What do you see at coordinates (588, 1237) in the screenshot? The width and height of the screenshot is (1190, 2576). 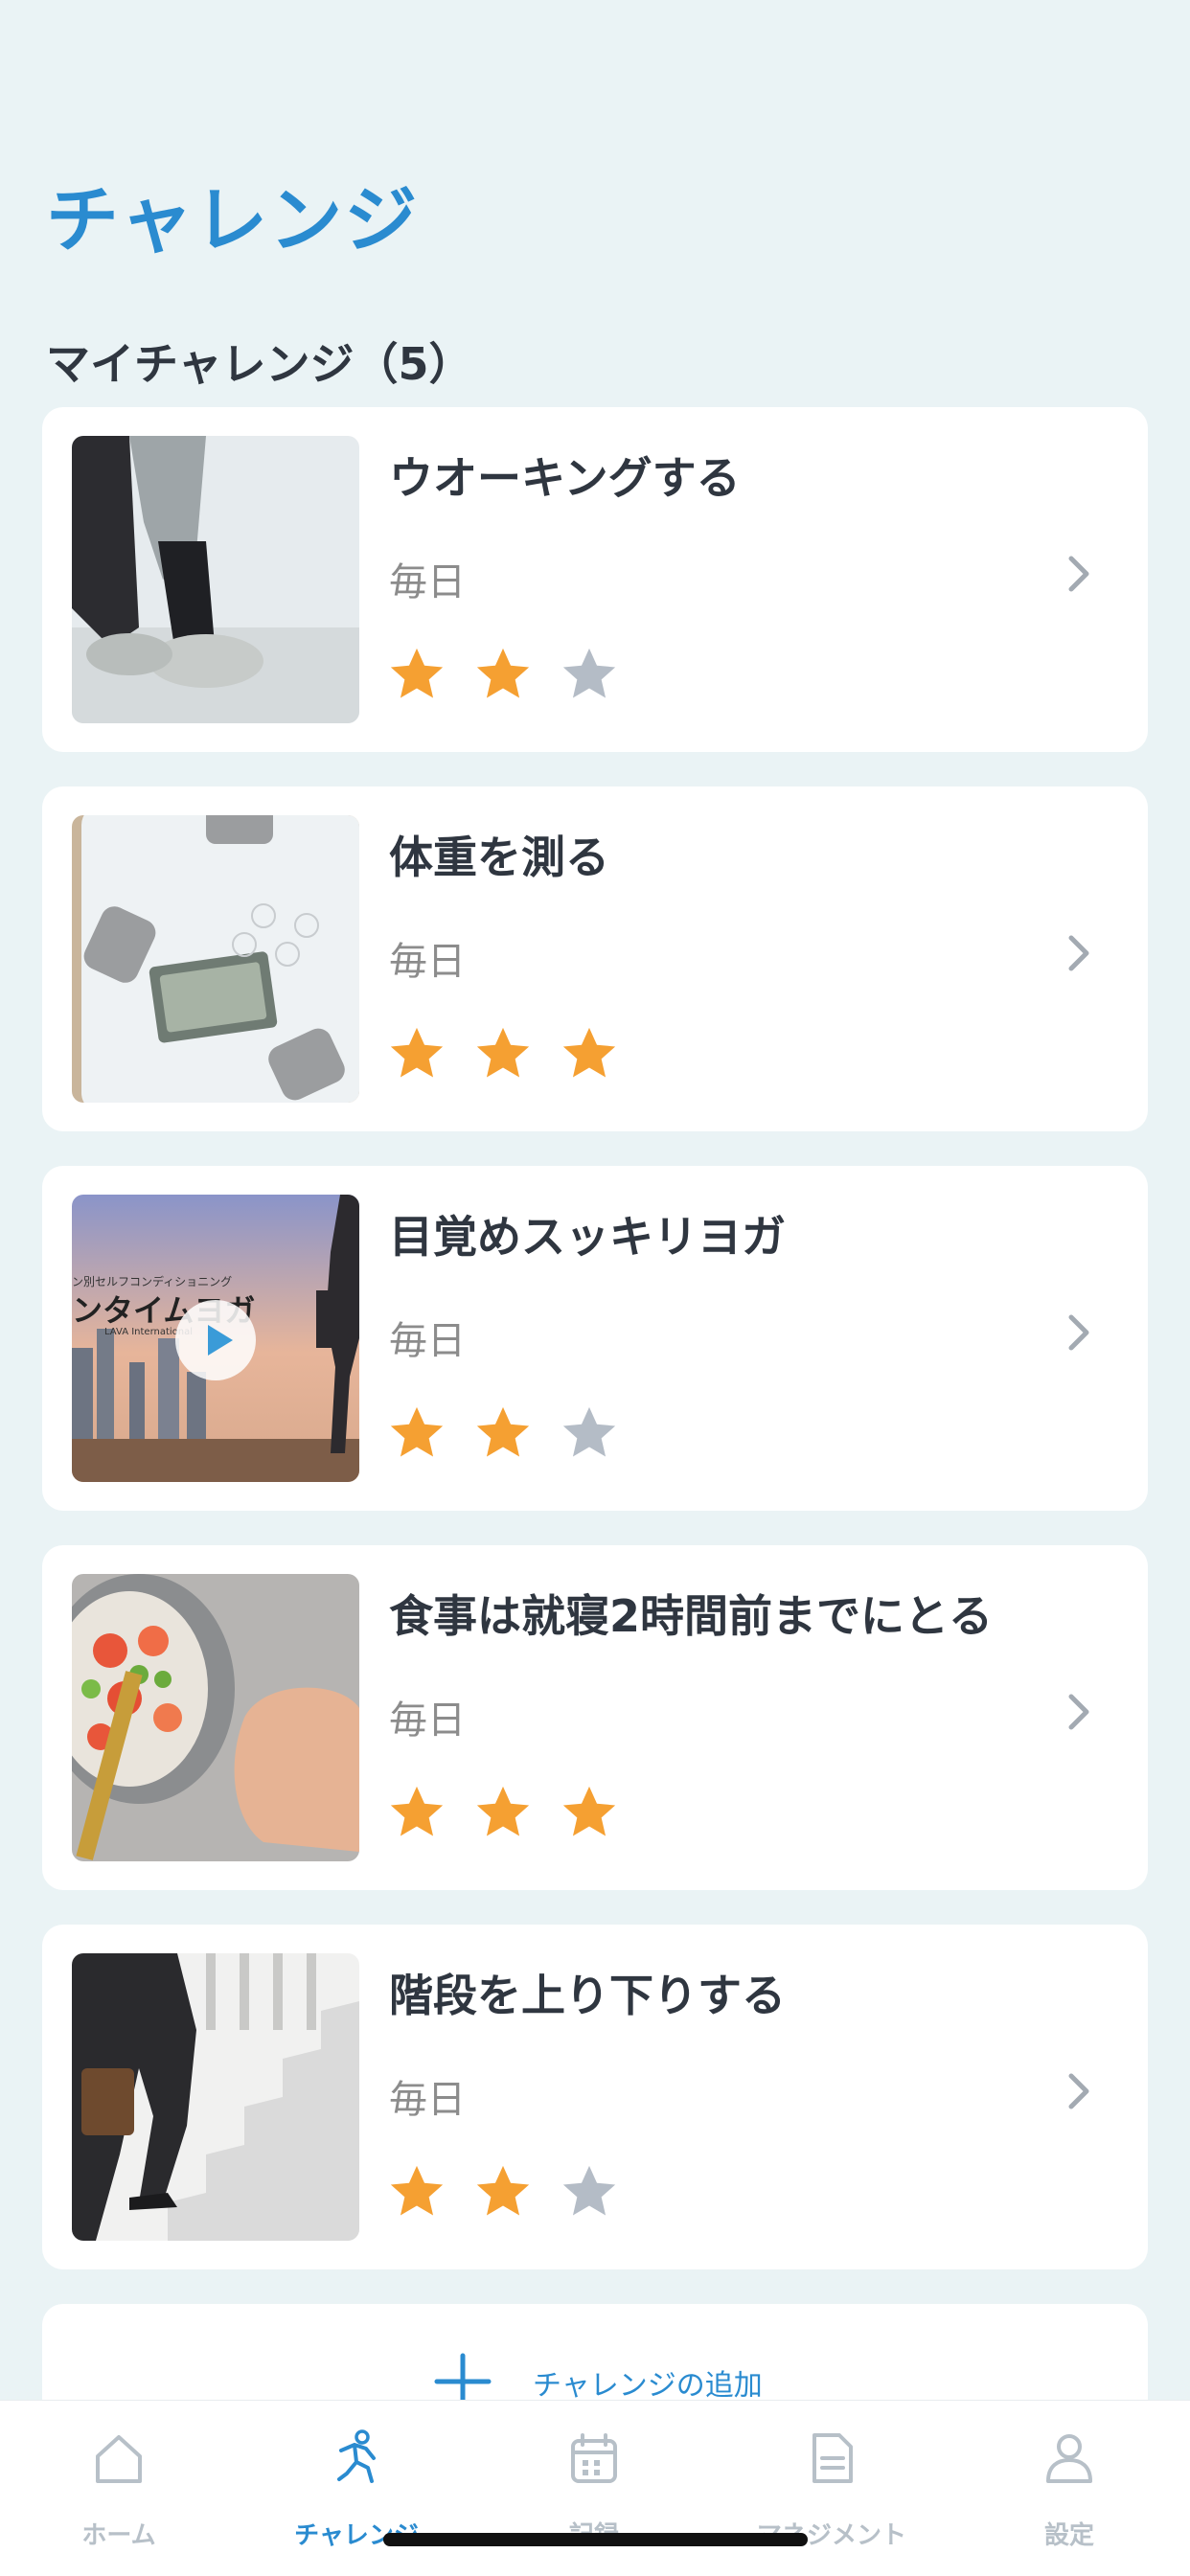 I see `challenge-title: 目覚めスッキリヨガ` at bounding box center [588, 1237].